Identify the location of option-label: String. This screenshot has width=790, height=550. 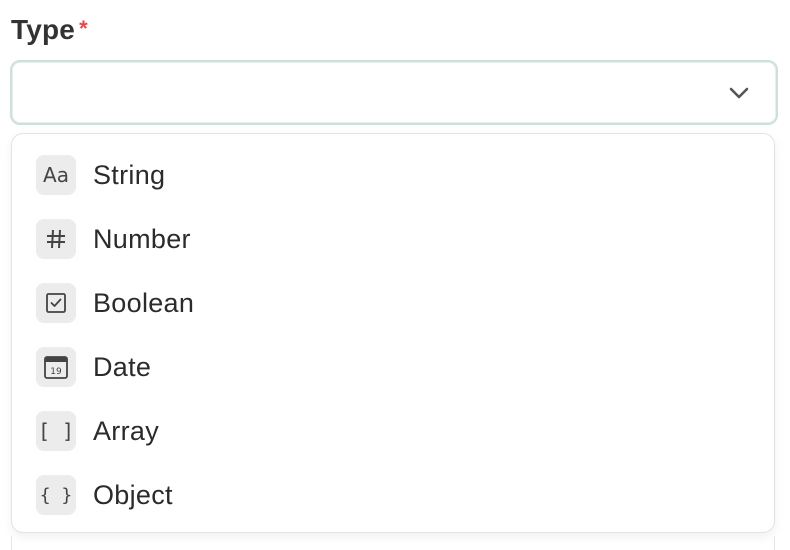
(129, 174).